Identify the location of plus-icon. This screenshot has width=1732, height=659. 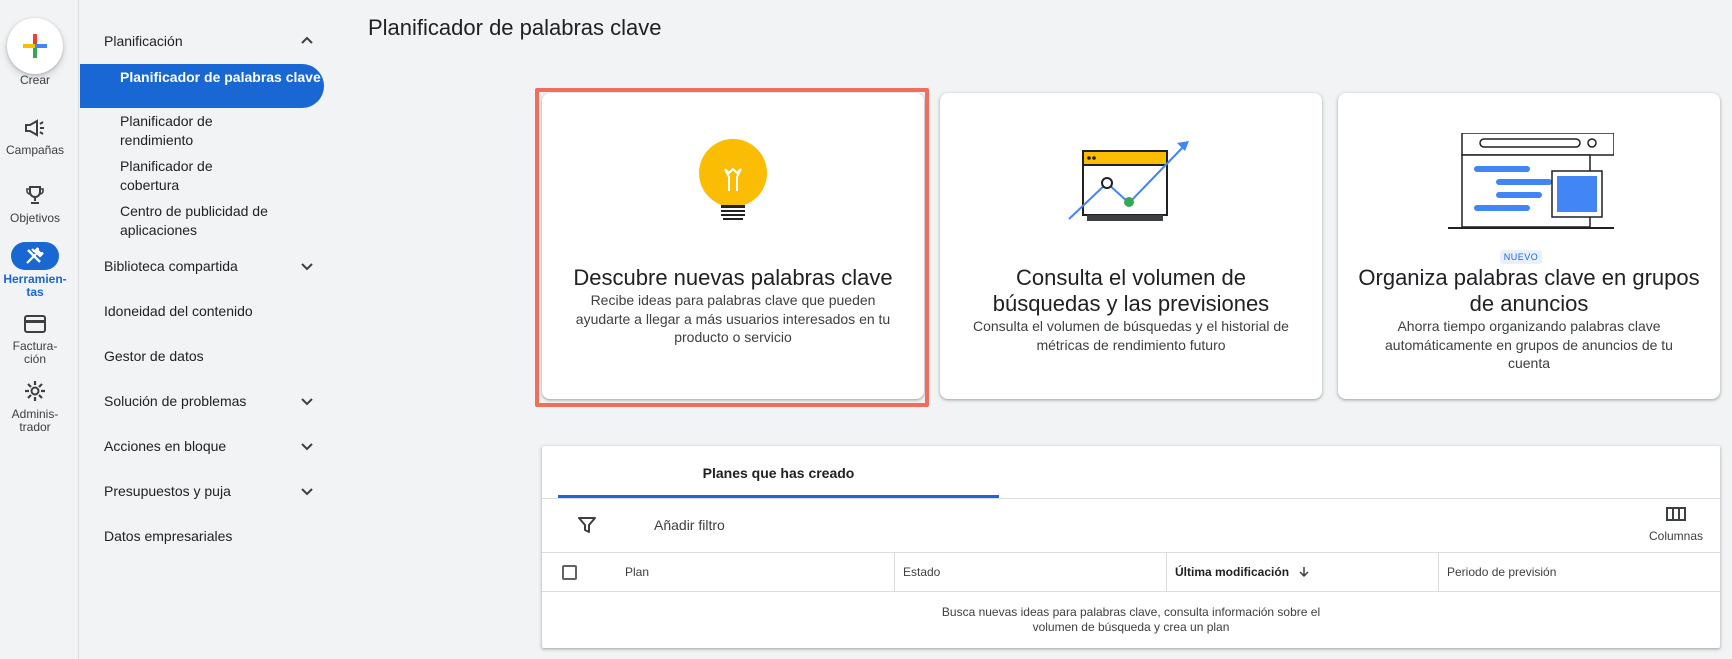
(35, 46).